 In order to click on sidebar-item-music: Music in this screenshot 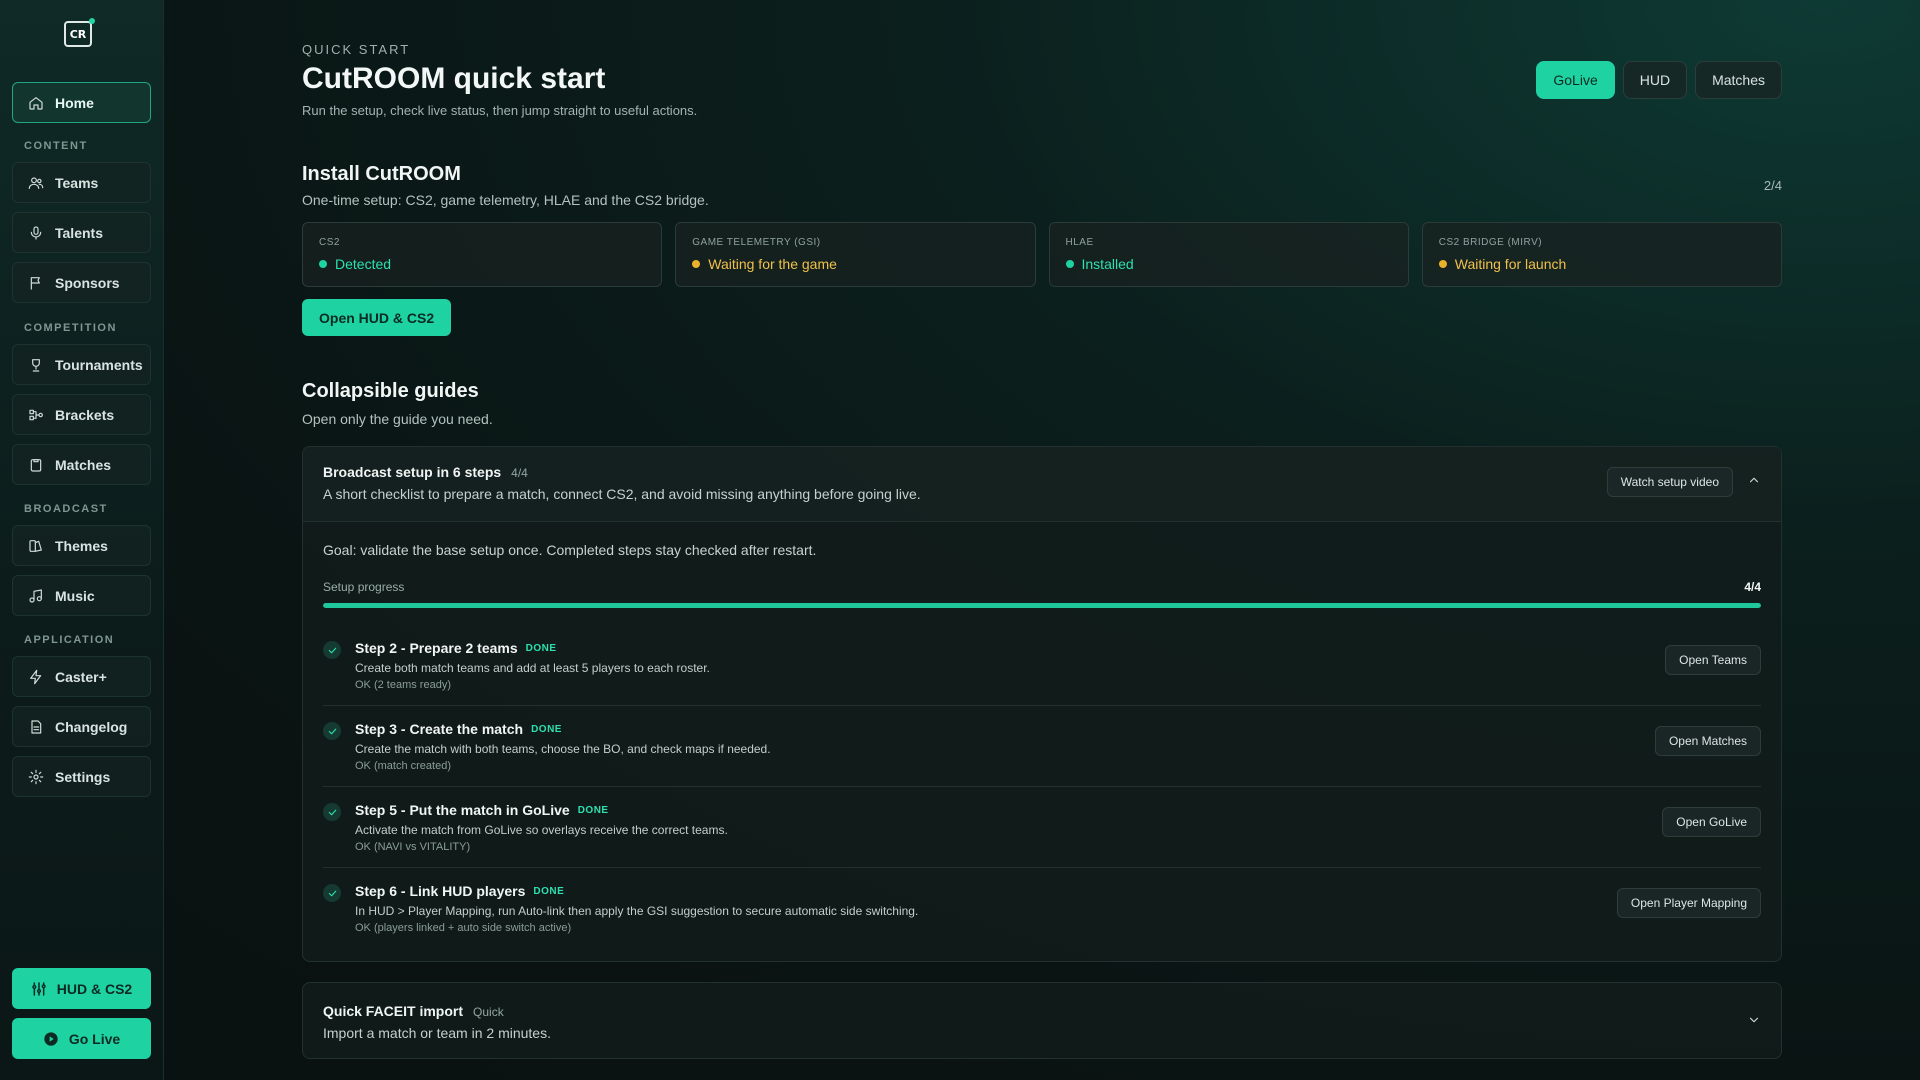, I will do `click(81, 595)`.